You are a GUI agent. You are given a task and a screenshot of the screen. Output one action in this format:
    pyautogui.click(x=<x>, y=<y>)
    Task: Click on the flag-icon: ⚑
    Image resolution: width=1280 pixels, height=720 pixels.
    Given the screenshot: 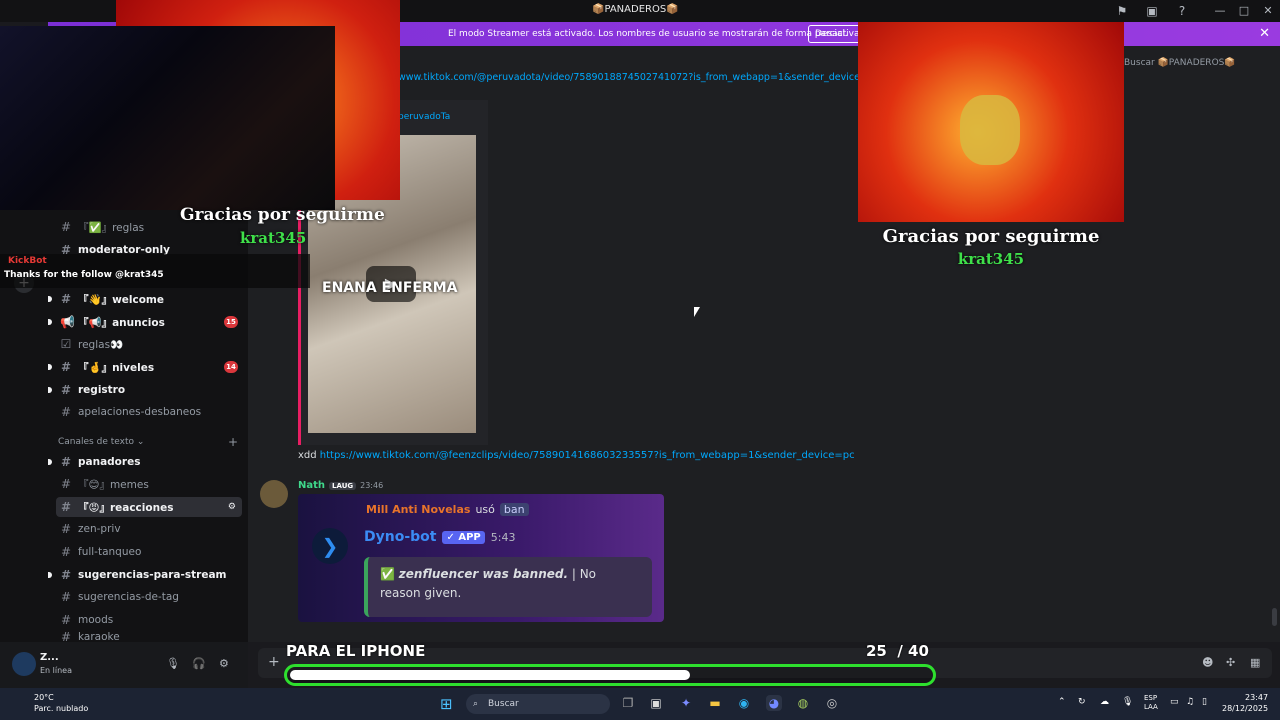 What is the action you would take?
    pyautogui.click(x=1122, y=11)
    